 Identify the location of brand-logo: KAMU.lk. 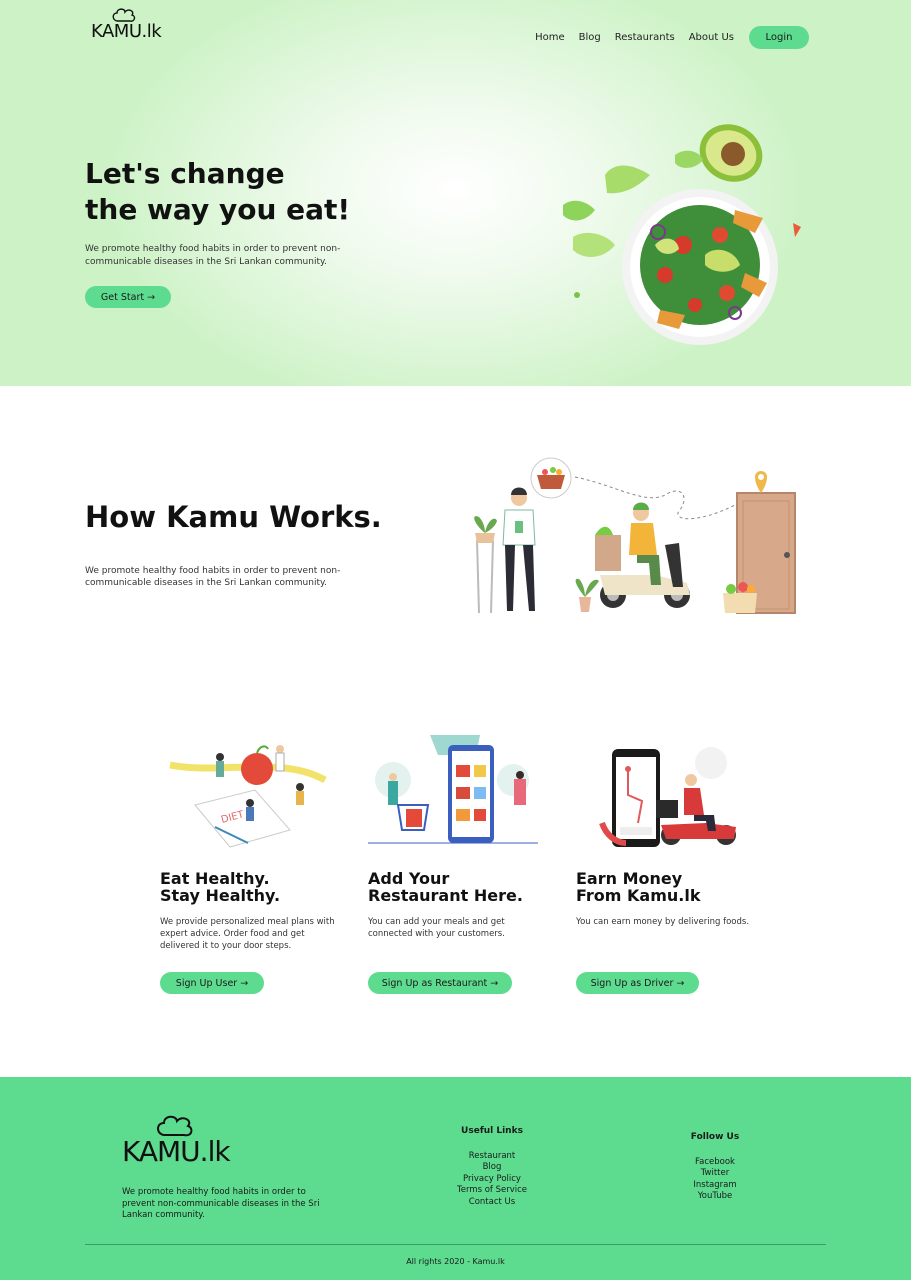
(130, 25).